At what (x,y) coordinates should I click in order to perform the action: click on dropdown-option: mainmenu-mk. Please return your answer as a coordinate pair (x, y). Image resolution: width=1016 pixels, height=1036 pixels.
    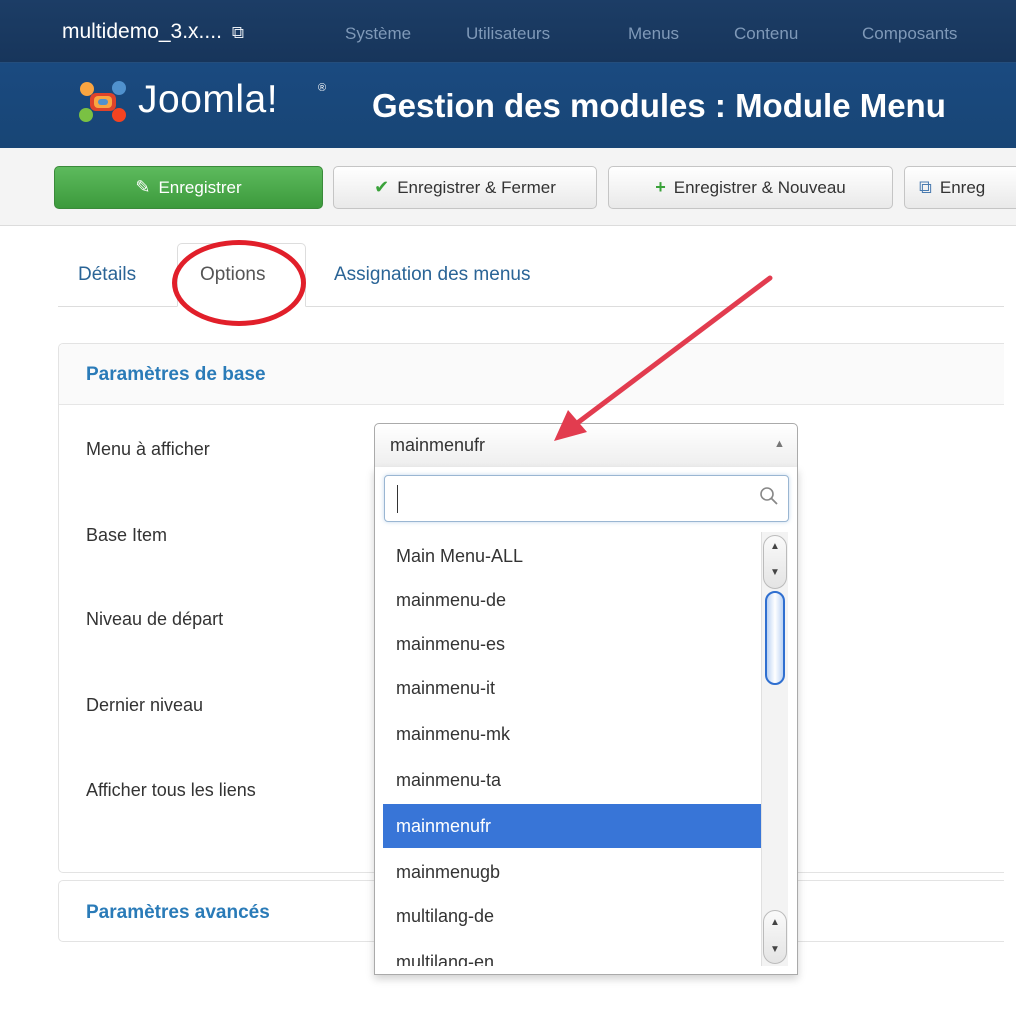
    Looking at the image, I should click on (572, 734).